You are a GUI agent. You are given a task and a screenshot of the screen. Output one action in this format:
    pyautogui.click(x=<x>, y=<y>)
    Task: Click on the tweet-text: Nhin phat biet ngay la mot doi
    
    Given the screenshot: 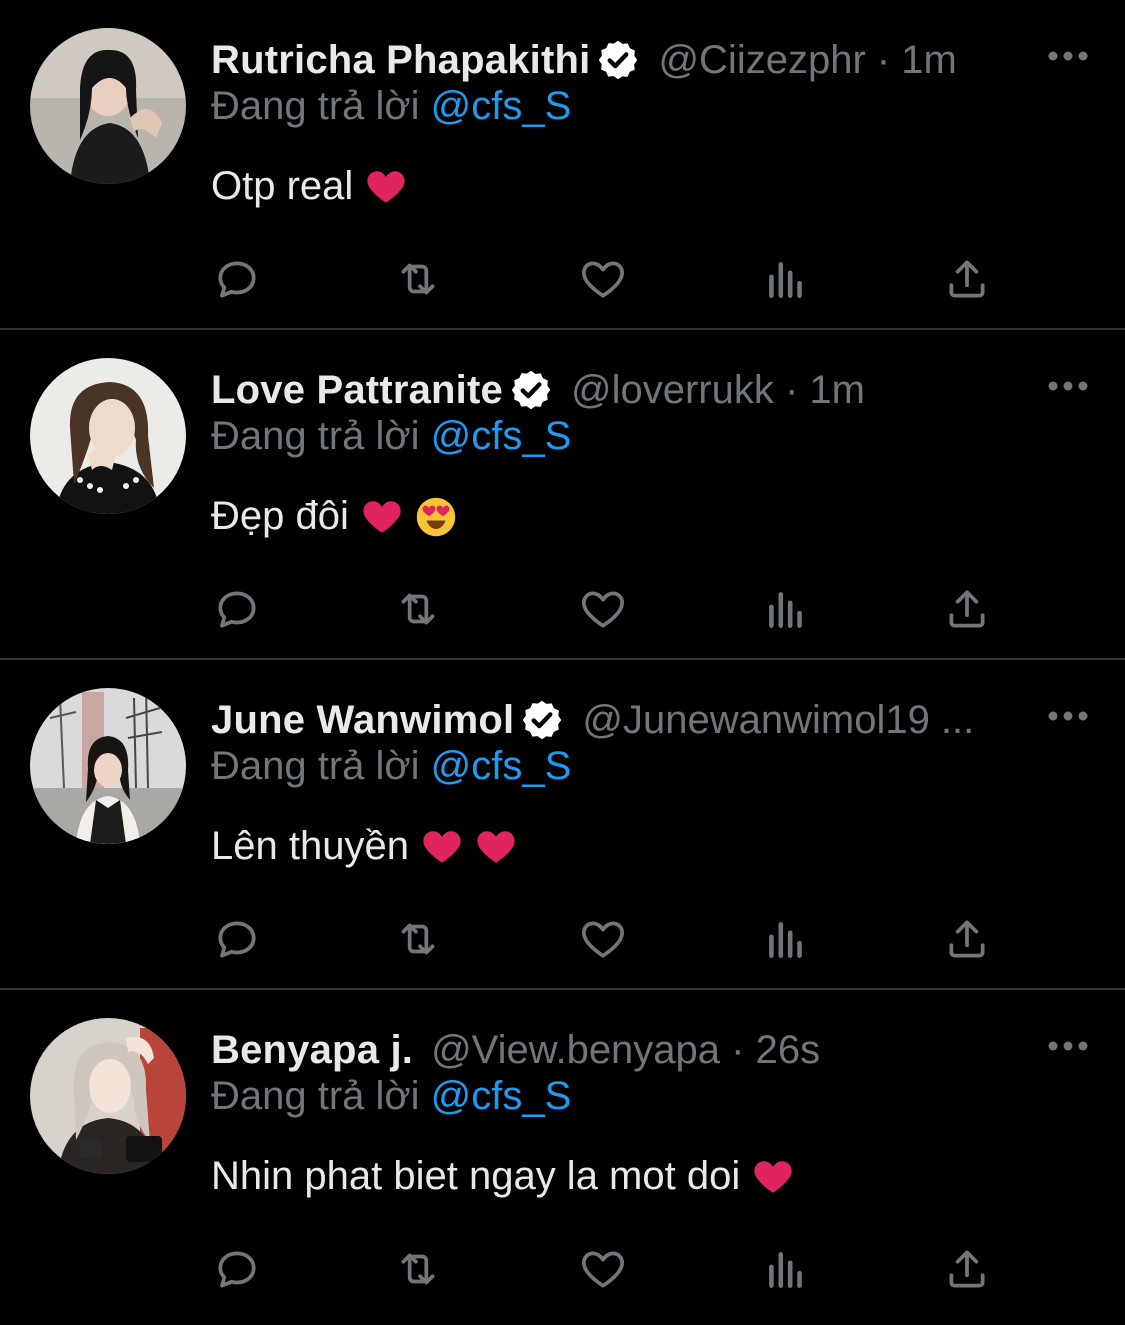 What is the action you would take?
    pyautogui.click(x=502, y=1176)
    